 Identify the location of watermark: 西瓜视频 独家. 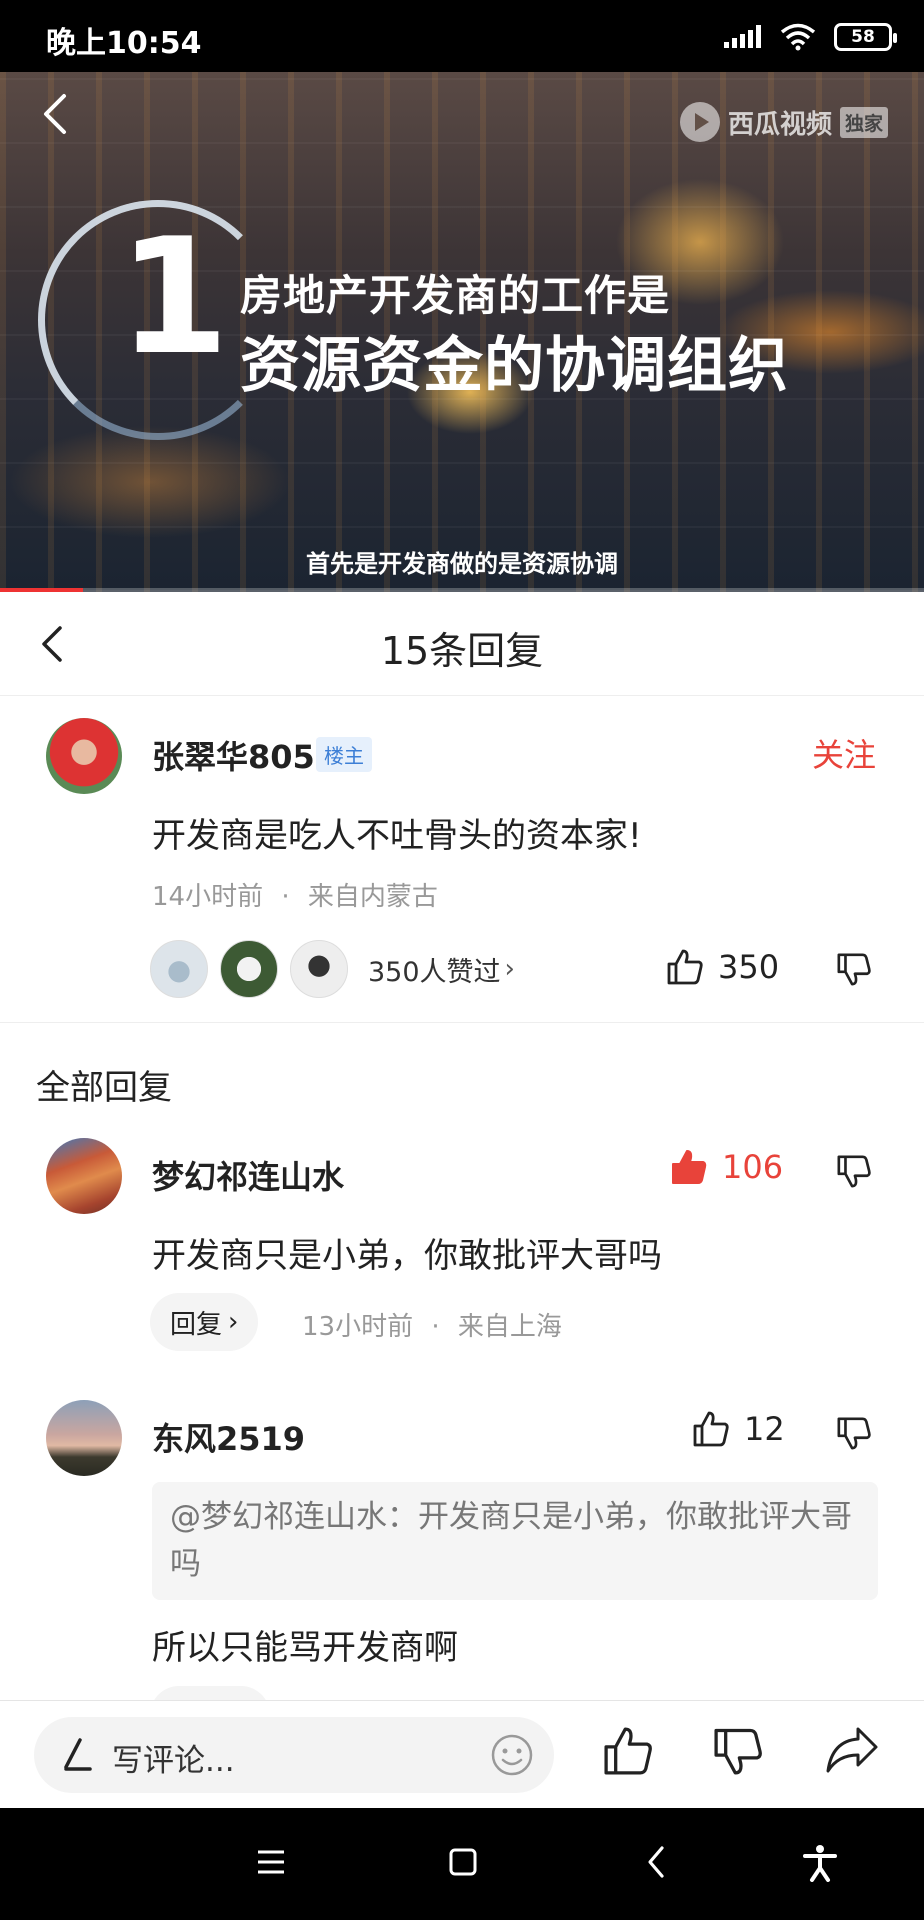
(783, 122).